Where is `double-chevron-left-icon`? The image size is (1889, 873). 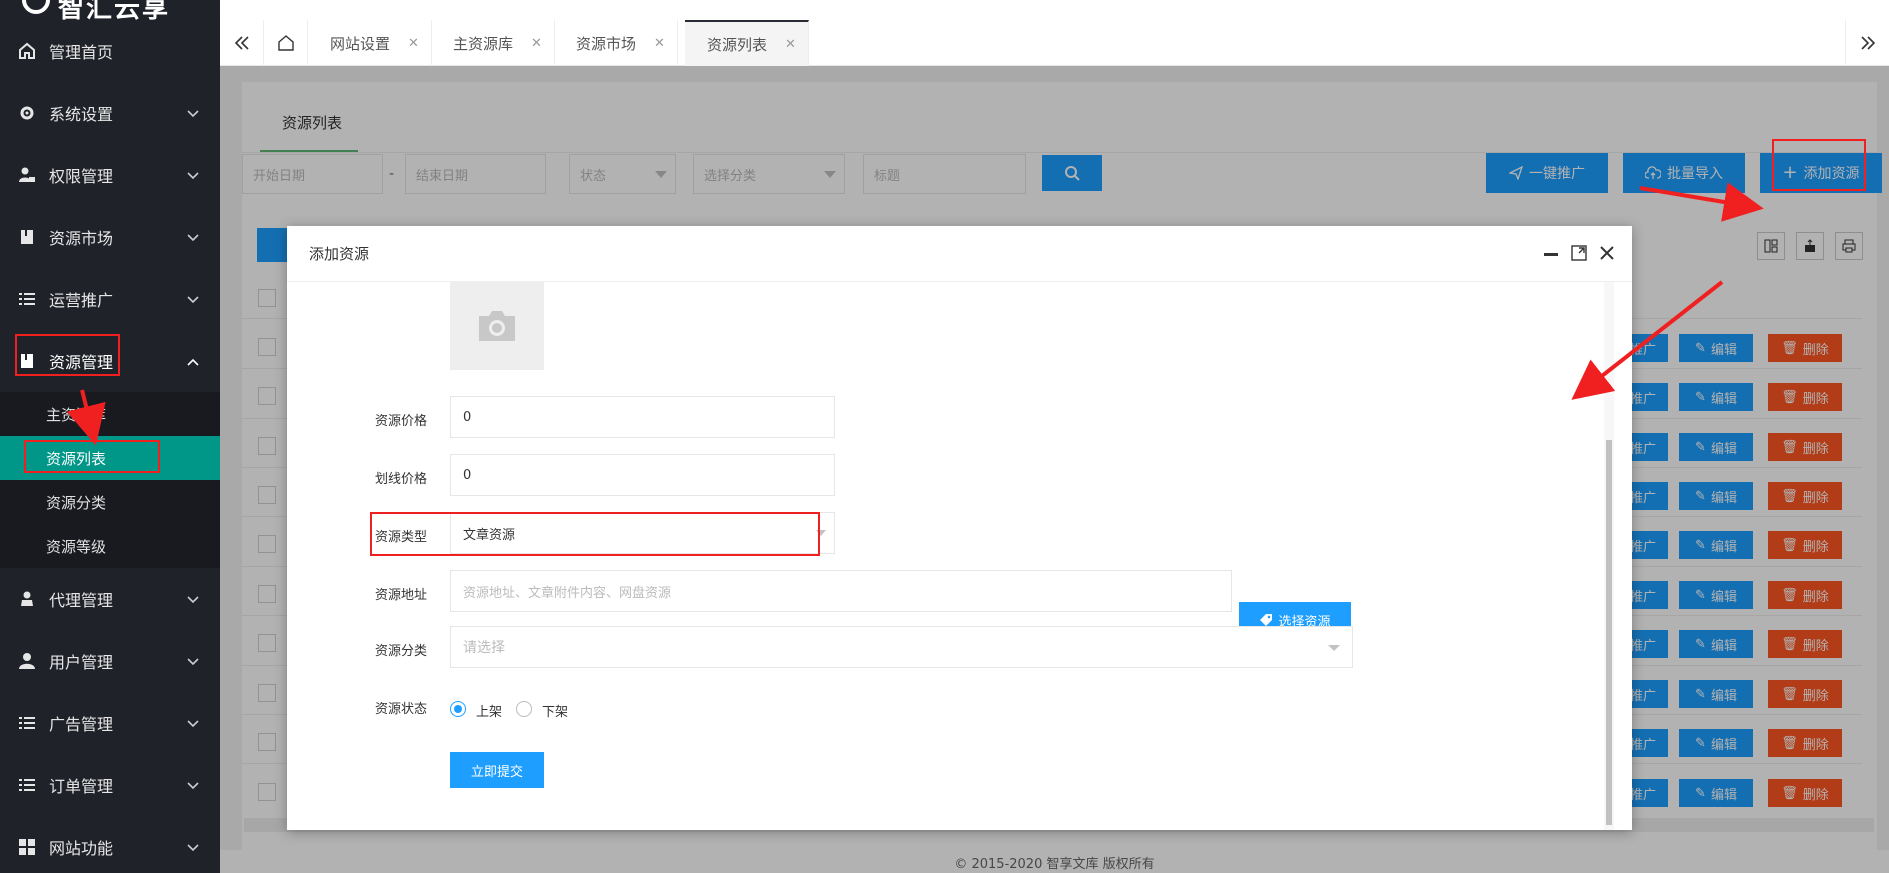 double-chevron-left-icon is located at coordinates (241, 43).